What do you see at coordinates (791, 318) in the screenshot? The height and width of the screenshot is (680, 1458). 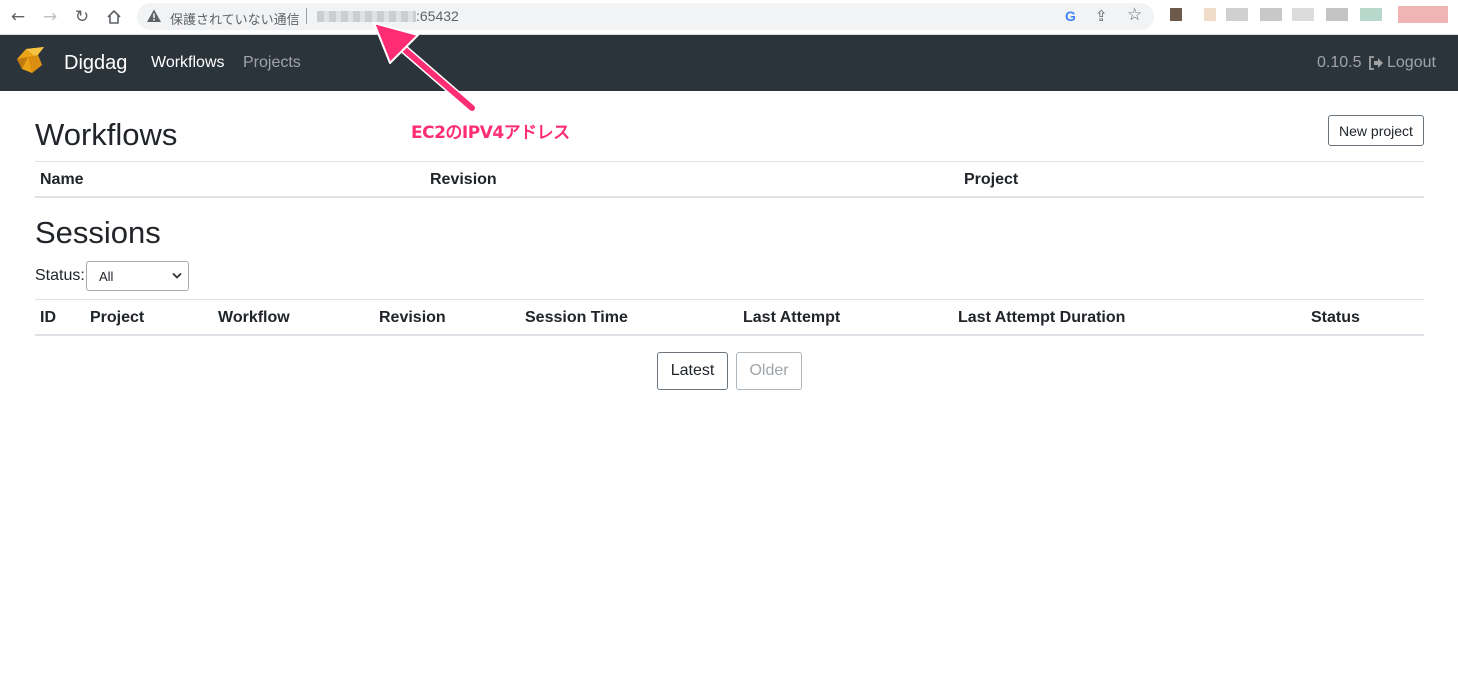 I see `column-header-last-attempt: Last Attempt` at bounding box center [791, 318].